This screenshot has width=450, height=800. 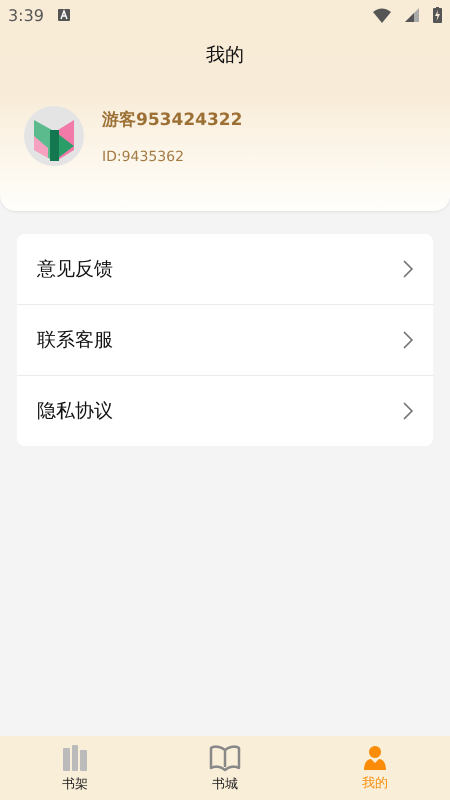 What do you see at coordinates (225, 758) in the screenshot?
I see `book-icon` at bounding box center [225, 758].